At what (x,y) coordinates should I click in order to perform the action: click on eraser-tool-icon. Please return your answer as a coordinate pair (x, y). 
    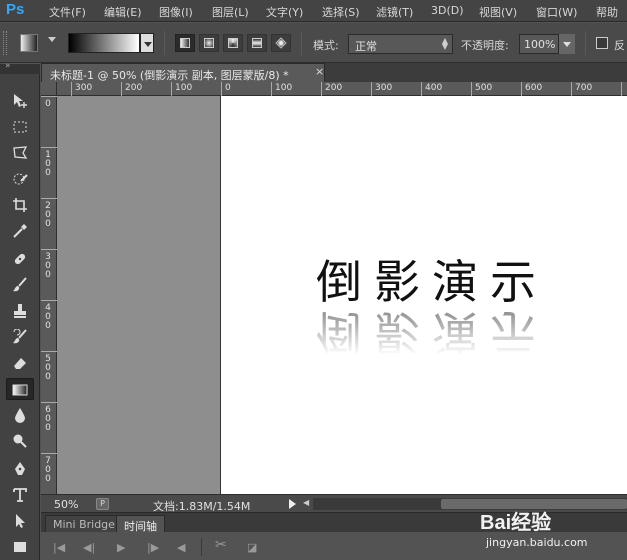
    Looking at the image, I should click on (20, 363).